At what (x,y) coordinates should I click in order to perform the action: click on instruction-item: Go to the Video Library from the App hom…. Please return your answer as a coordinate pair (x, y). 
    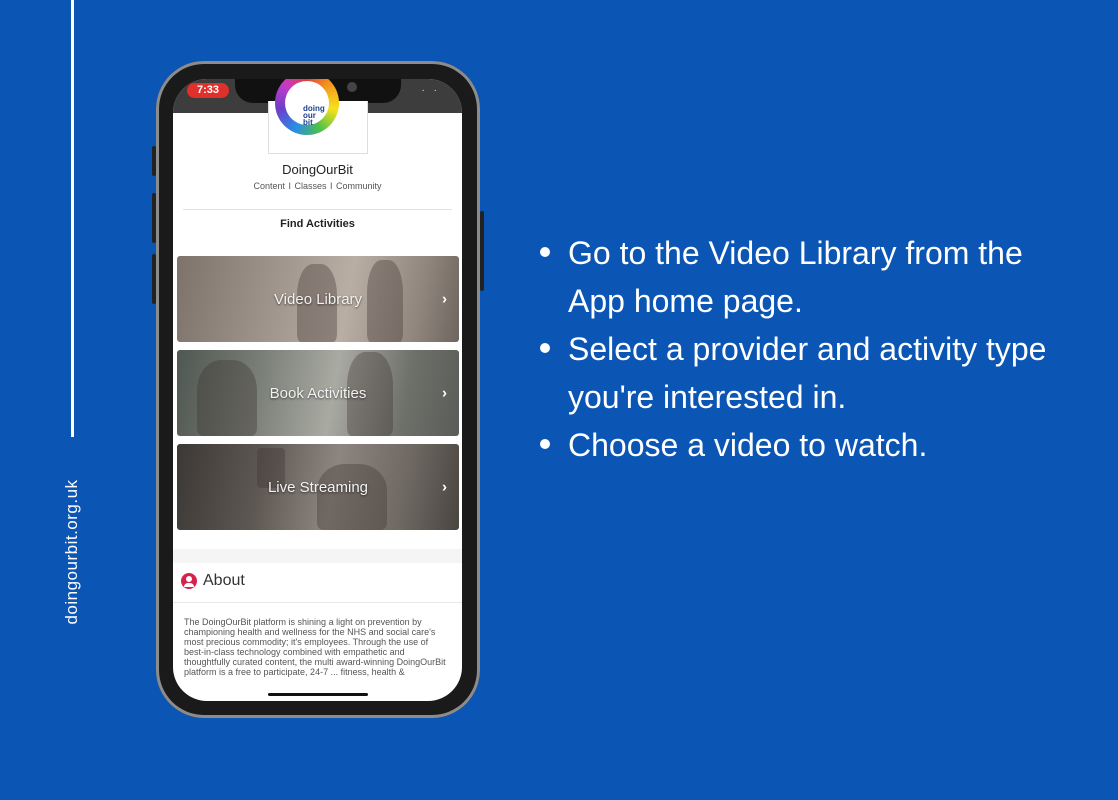
    Looking at the image, I should click on (810, 277).